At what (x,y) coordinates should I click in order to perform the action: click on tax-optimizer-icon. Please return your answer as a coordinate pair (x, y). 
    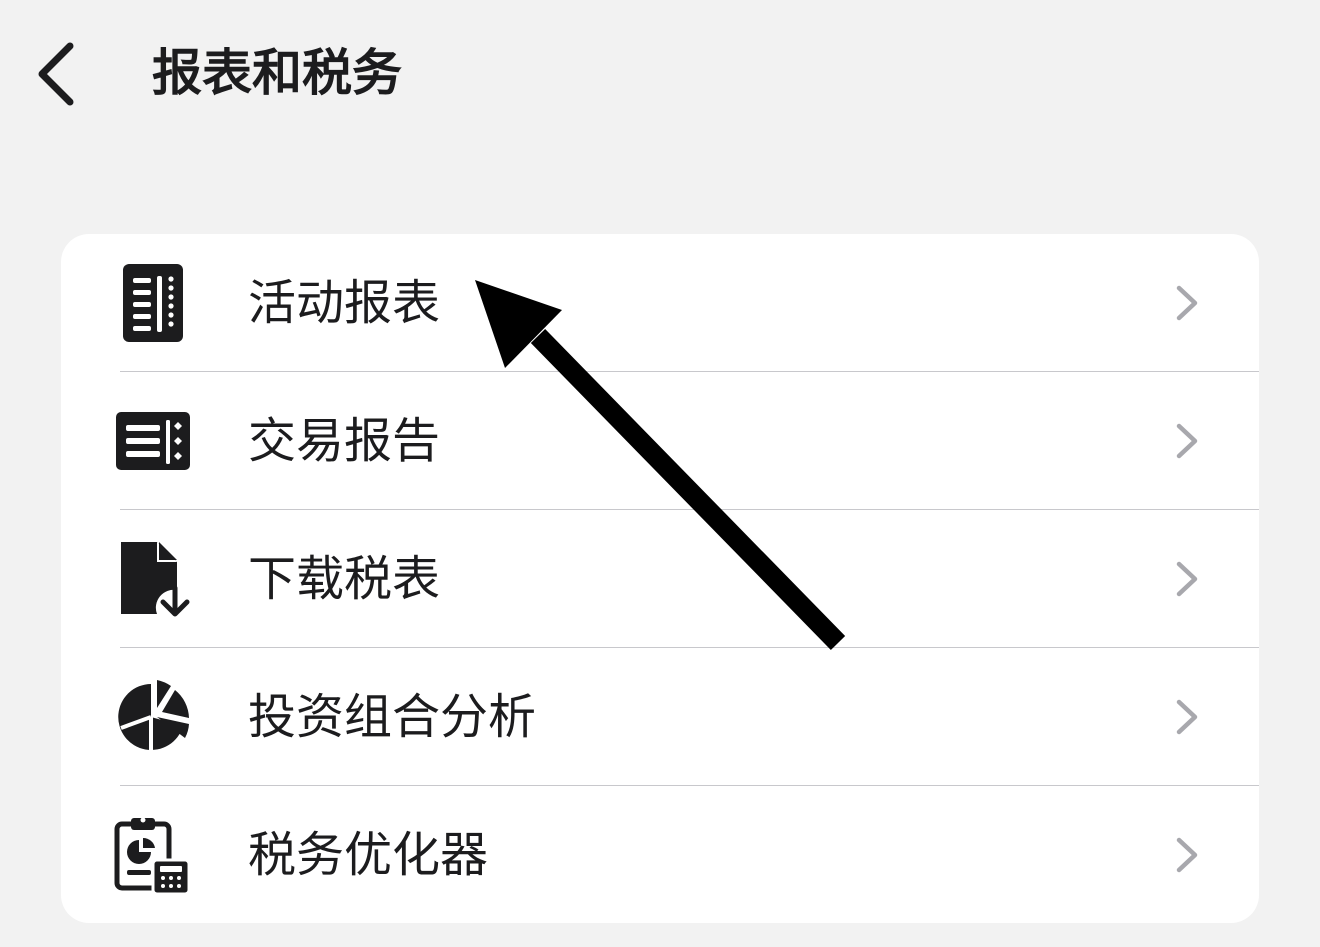
    Looking at the image, I should click on (153, 855).